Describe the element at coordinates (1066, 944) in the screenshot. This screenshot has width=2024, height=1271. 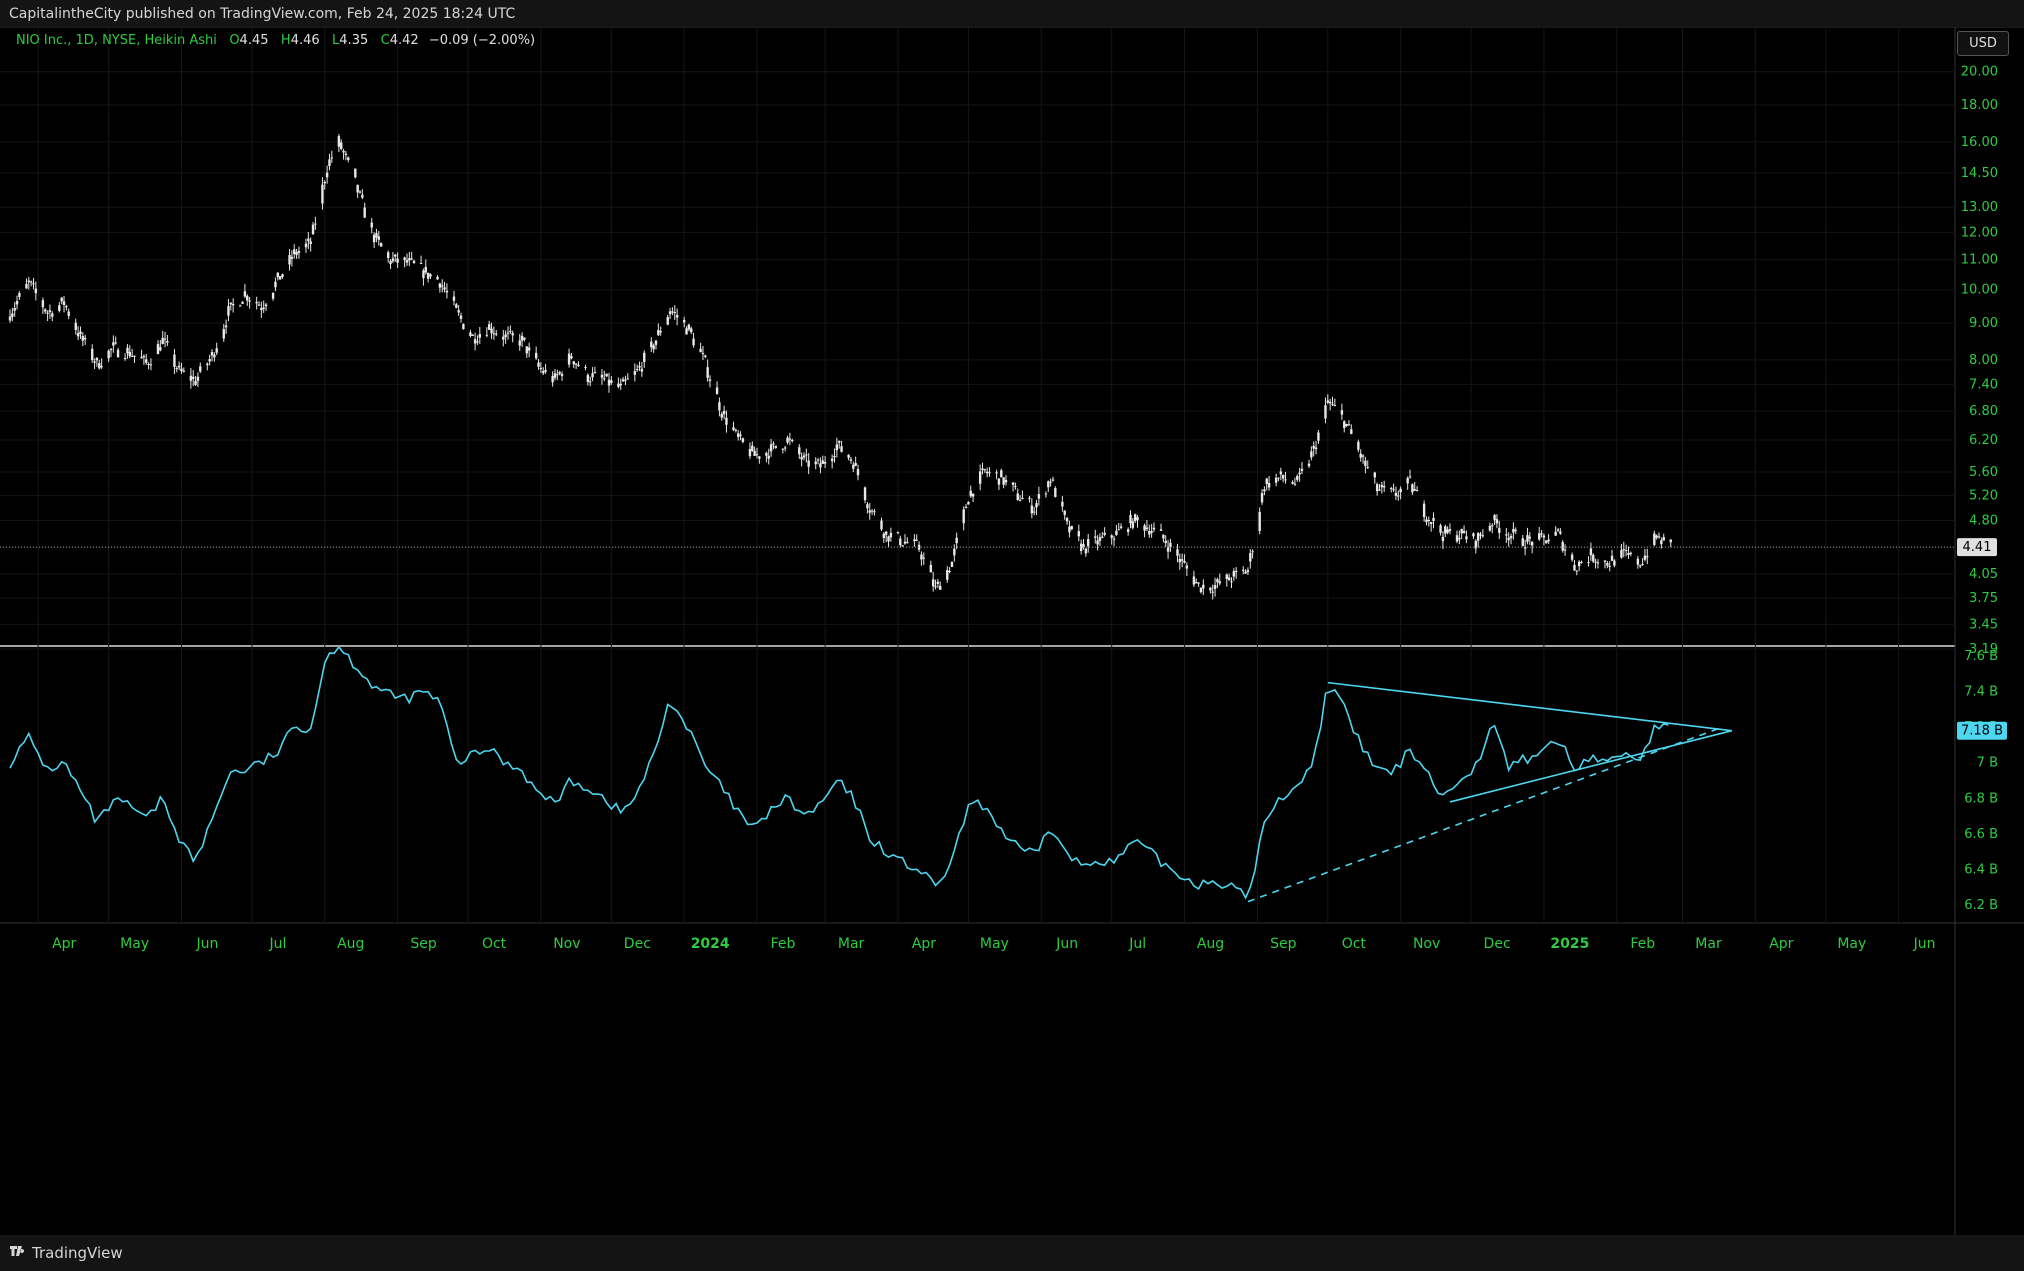
I see `time-tick-label: Jun` at that location.